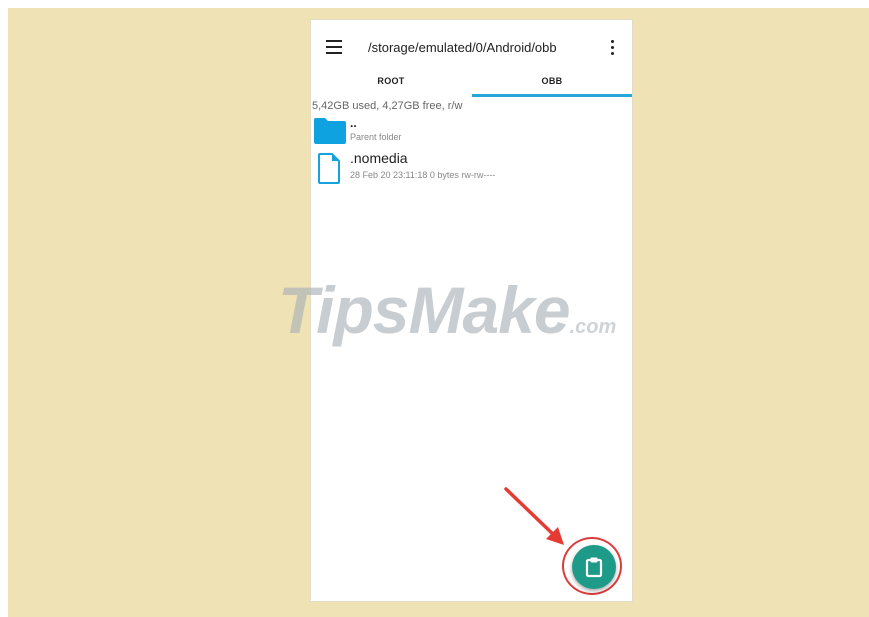 This screenshot has height=617, width=869. I want to click on tab-root: ROOT, so click(391, 84).